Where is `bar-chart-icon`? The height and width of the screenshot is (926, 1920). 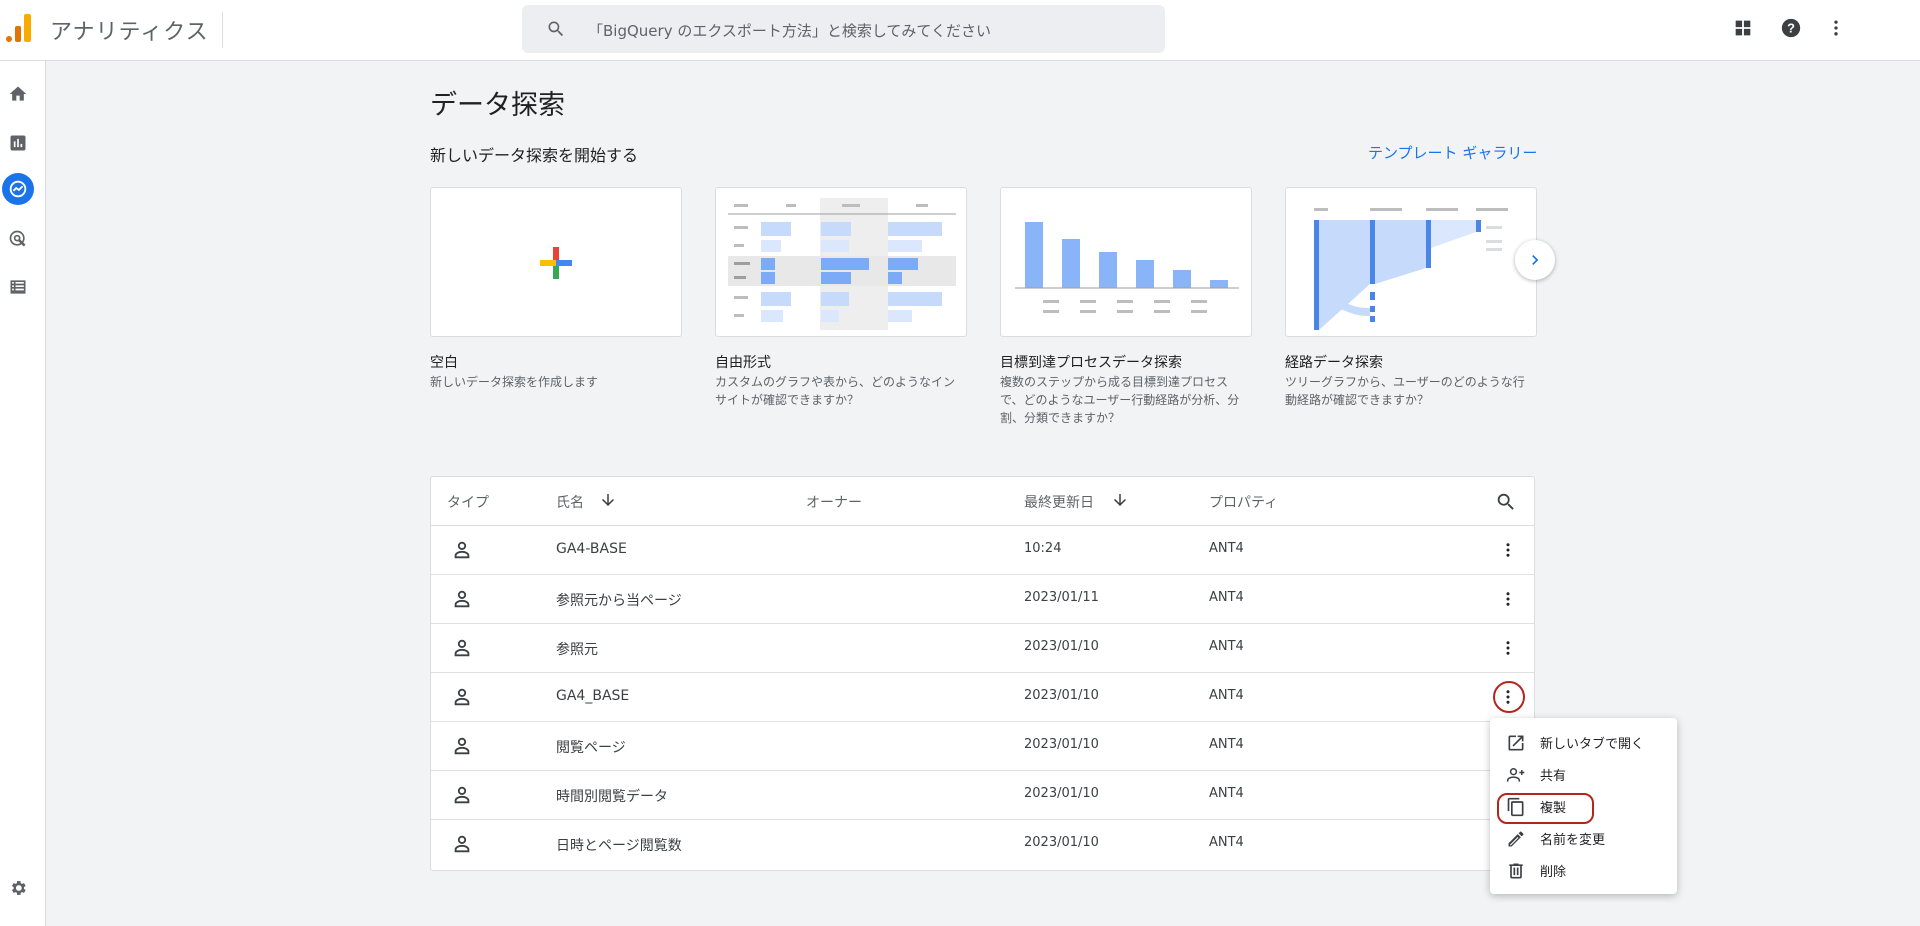
bar-chart-icon is located at coordinates (18, 143).